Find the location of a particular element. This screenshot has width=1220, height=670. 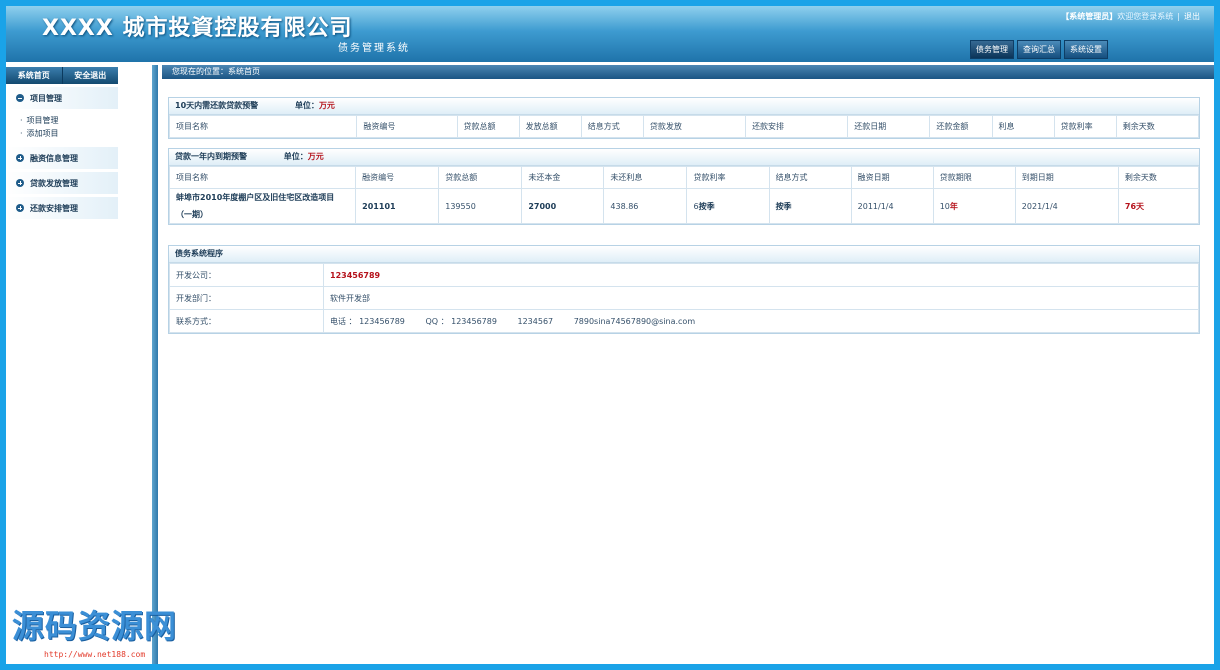

column-header: 未还本金 is located at coordinates (563, 177).